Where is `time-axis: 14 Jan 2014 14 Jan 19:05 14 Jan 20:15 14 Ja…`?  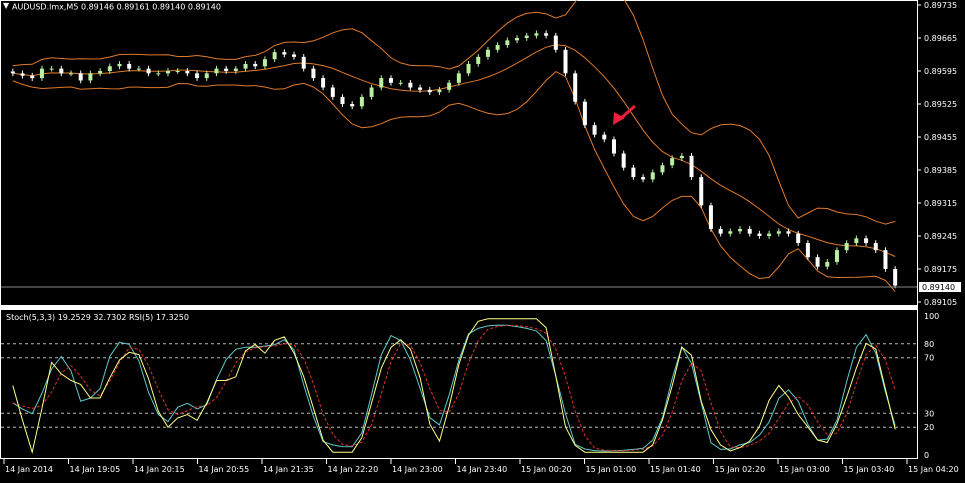
time-axis: 14 Jan 2014 14 Jan 19:05 14 Jan 20:15 14 Ja… is located at coordinates (481, 466).